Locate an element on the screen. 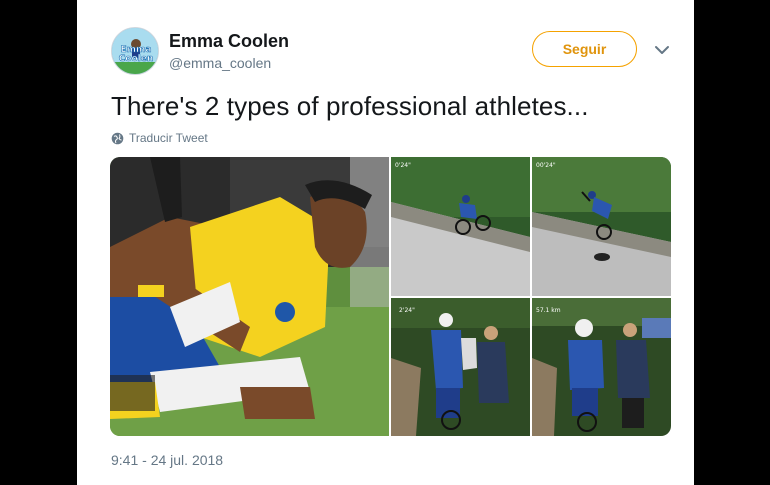 The height and width of the screenshot is (485, 770). photo-cyclist-crash-1: 0'24" is located at coordinates (460, 226).